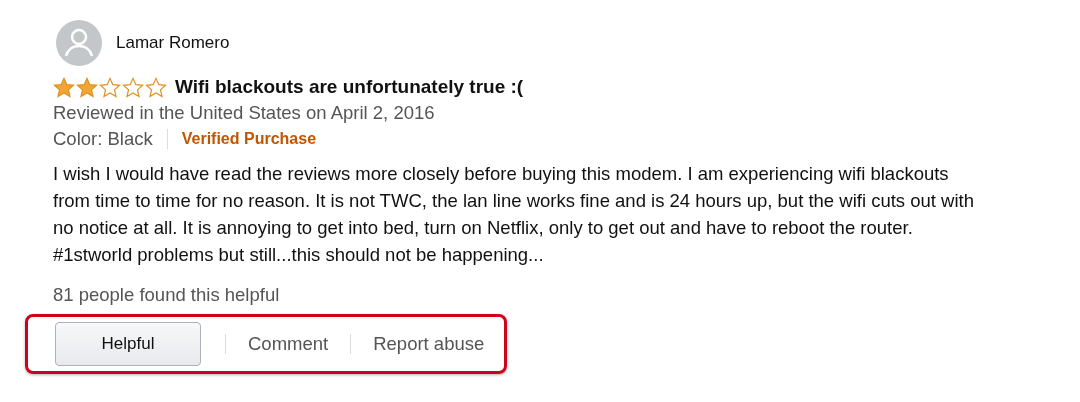  I want to click on avatar-icon, so click(79, 43).